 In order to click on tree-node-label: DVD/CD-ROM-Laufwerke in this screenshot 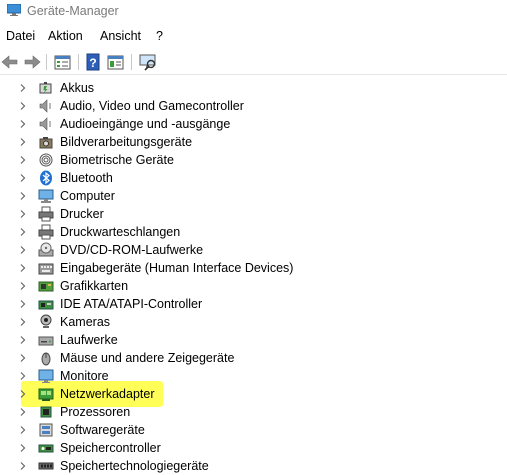, I will do `click(131, 250)`.